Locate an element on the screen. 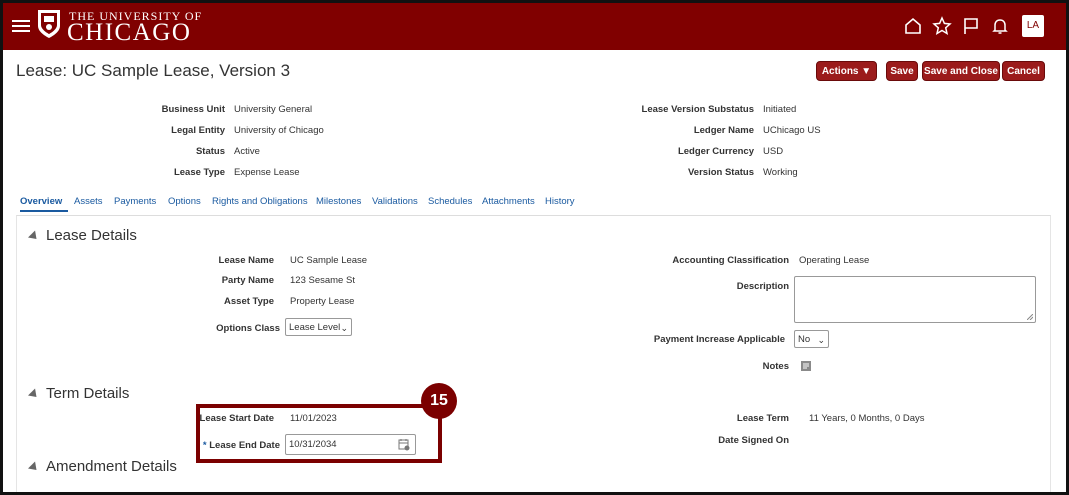 This screenshot has height=495, width=1069. lease-name-label: Lease Name is located at coordinates (246, 260).